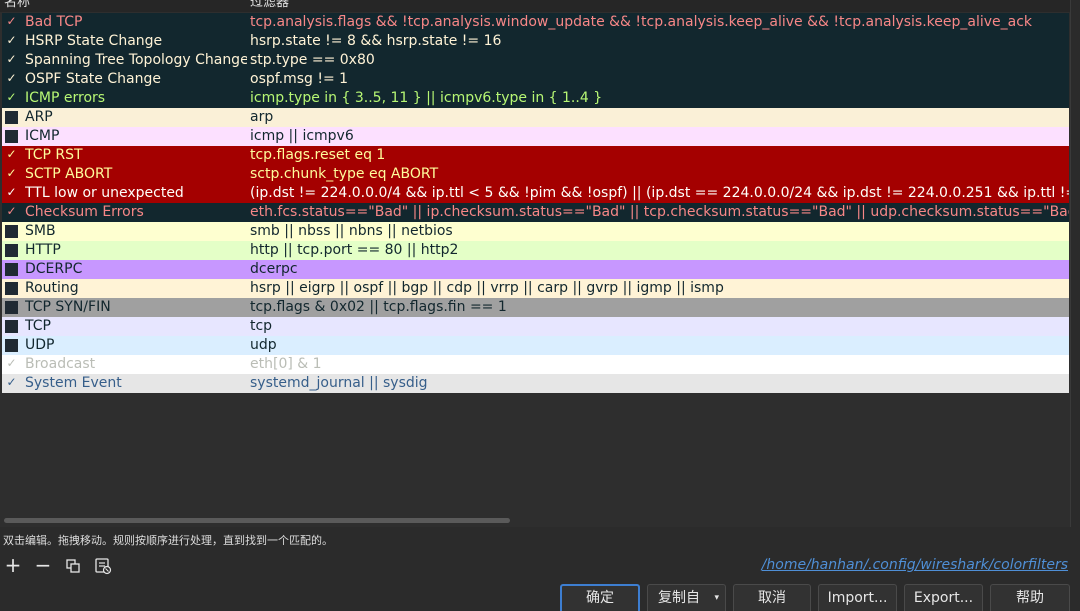 The width and height of the screenshot is (1080, 611). Describe the element at coordinates (535, 269) in the screenshot. I see `rule-row: DCERPC dcerpc` at that location.